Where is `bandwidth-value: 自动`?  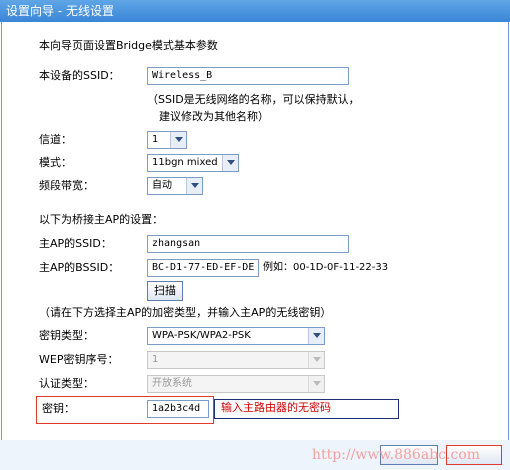
bandwidth-value: 自动 is located at coordinates (162, 185).